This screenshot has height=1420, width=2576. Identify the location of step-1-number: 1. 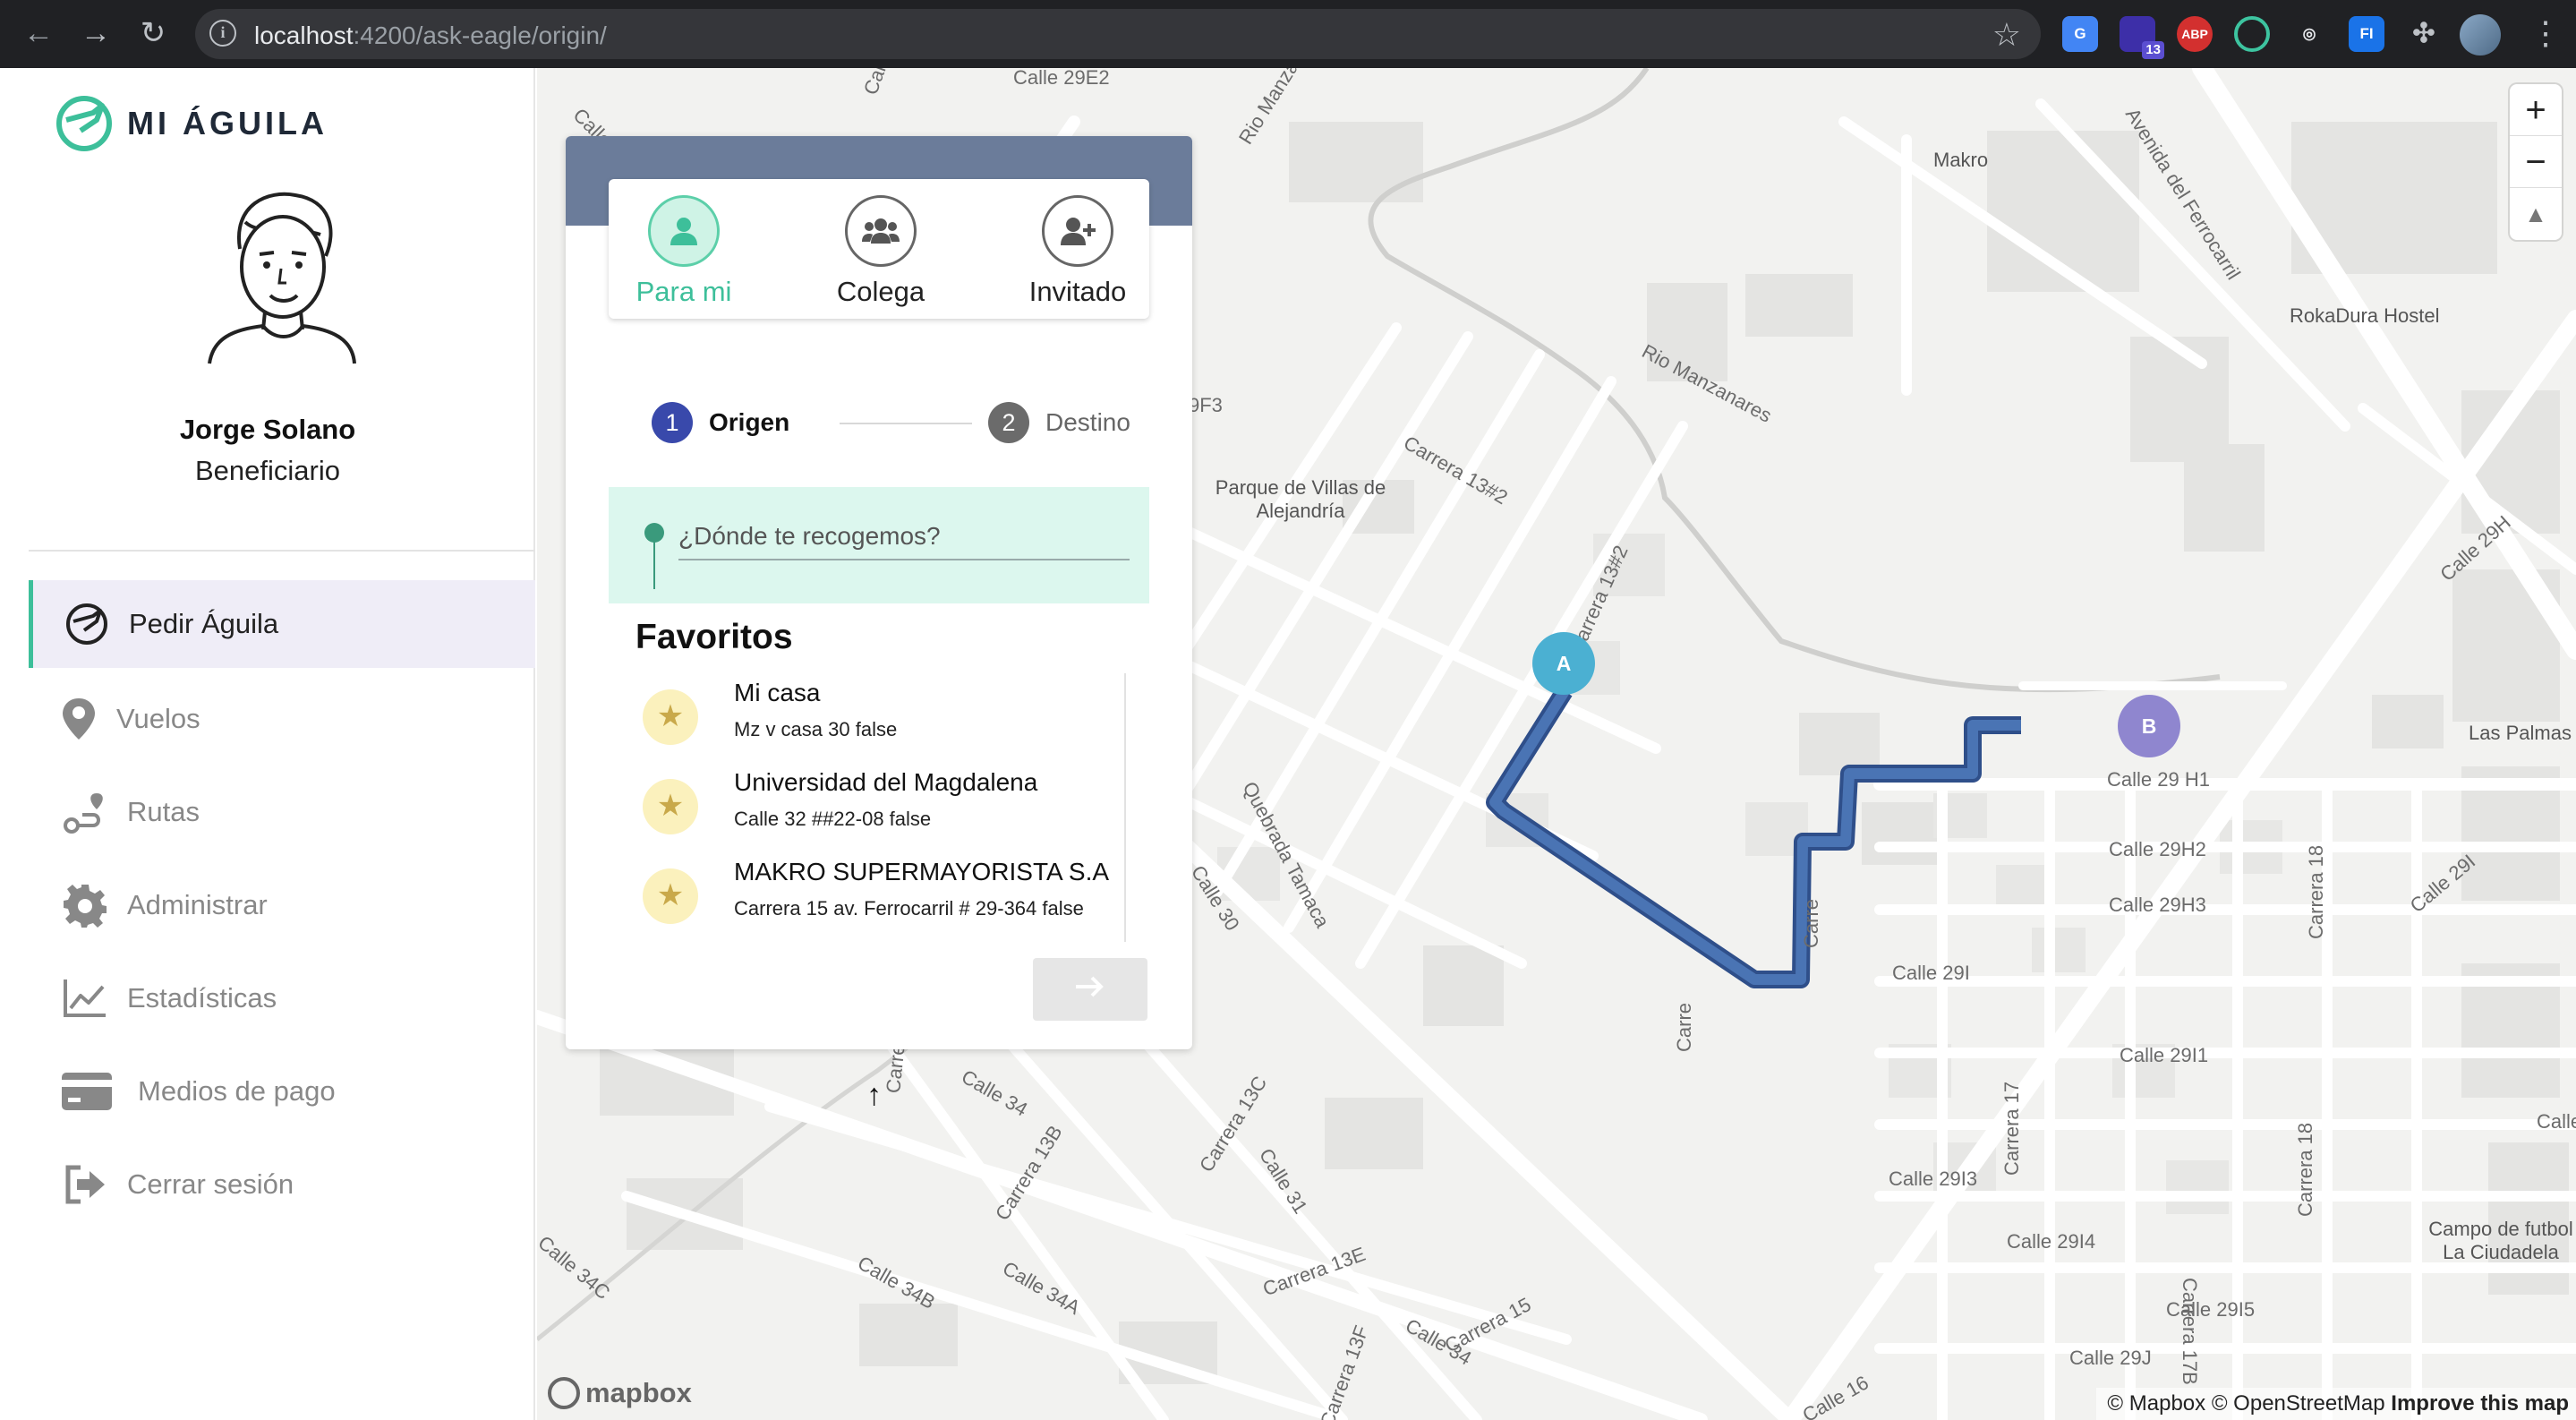
(672, 423).